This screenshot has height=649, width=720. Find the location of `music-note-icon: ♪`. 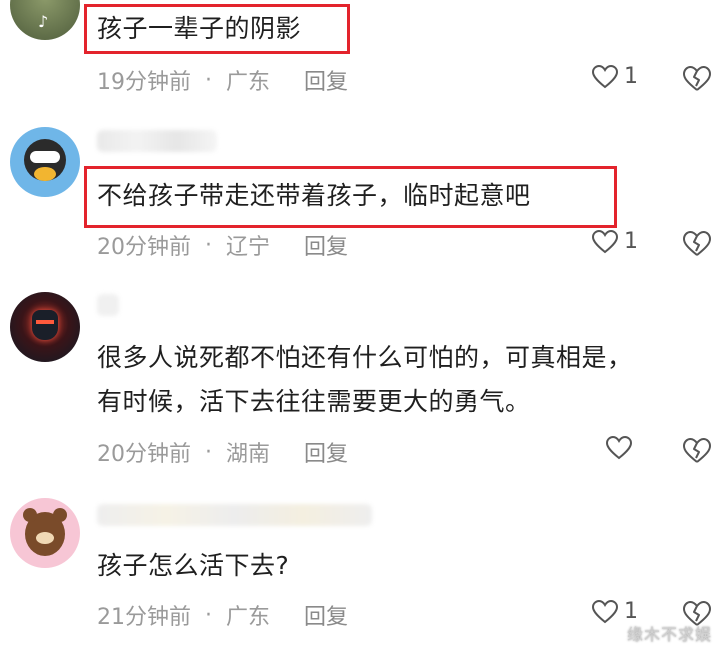

music-note-icon: ♪ is located at coordinates (43, 21).